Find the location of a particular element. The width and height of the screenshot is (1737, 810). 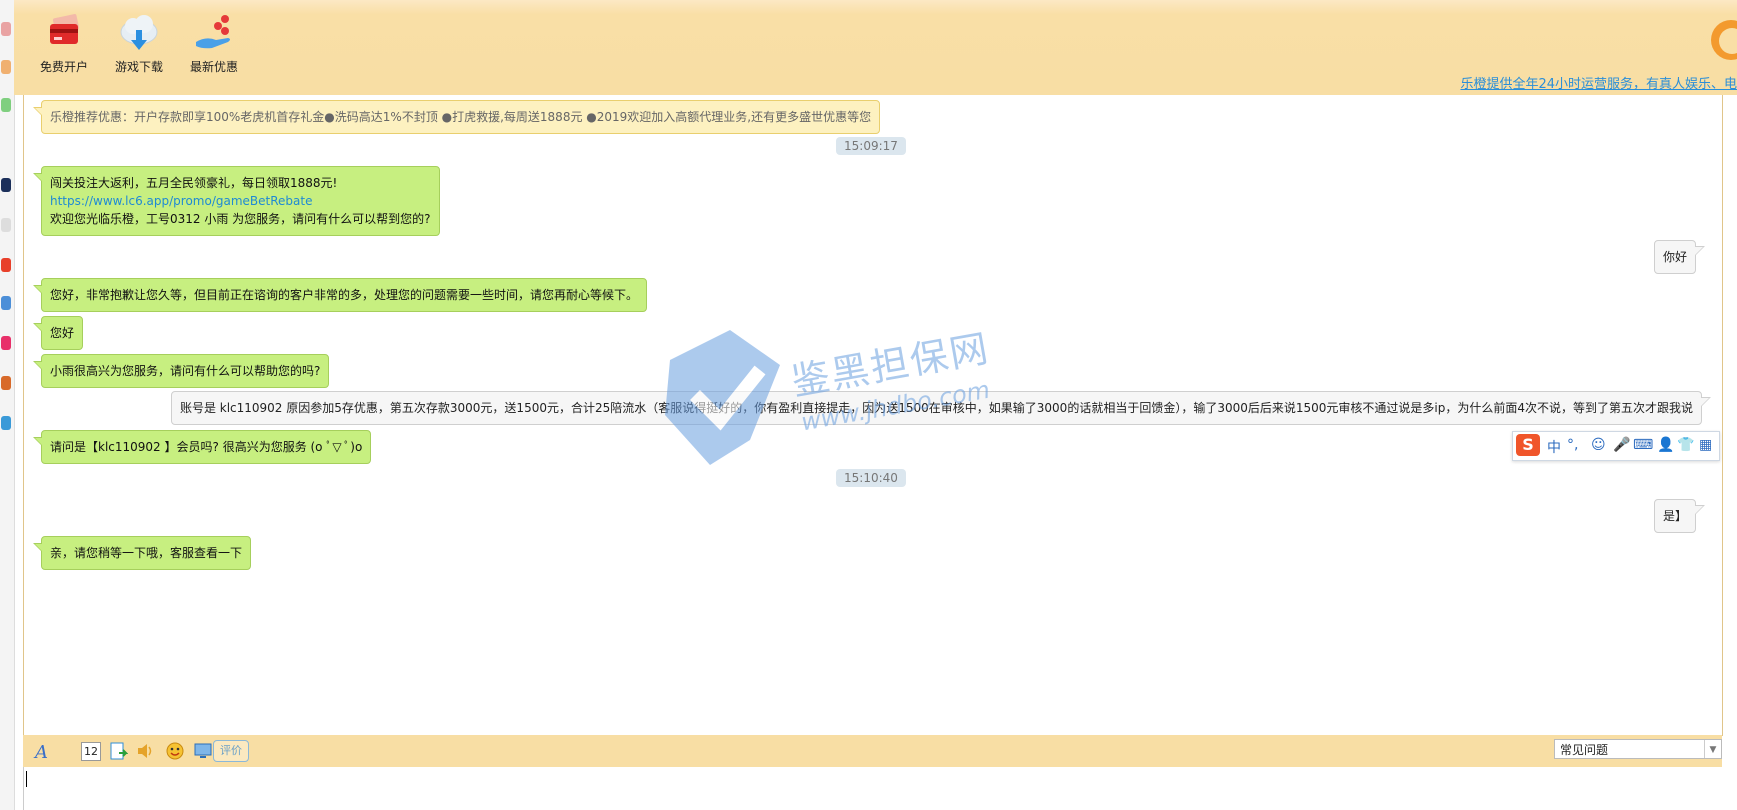

text-caret is located at coordinates (26, 779).